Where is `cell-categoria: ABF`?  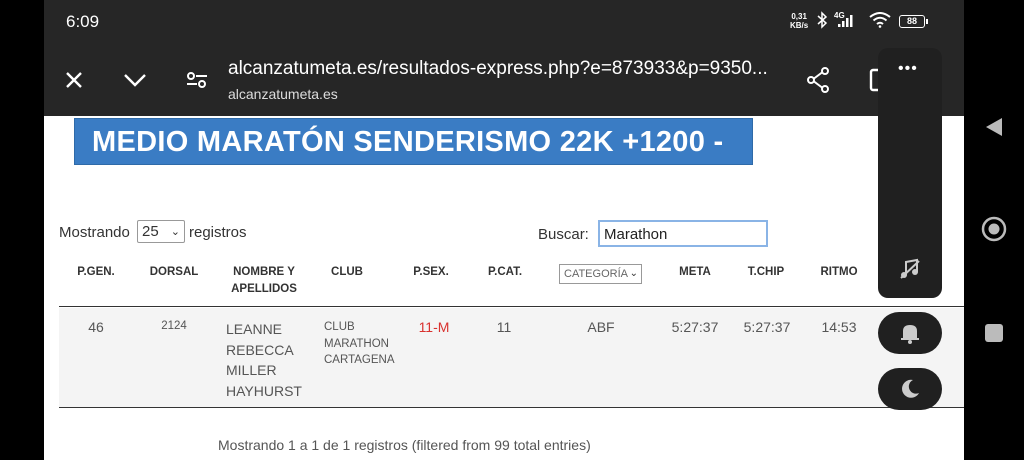 cell-categoria: ABF is located at coordinates (601, 327).